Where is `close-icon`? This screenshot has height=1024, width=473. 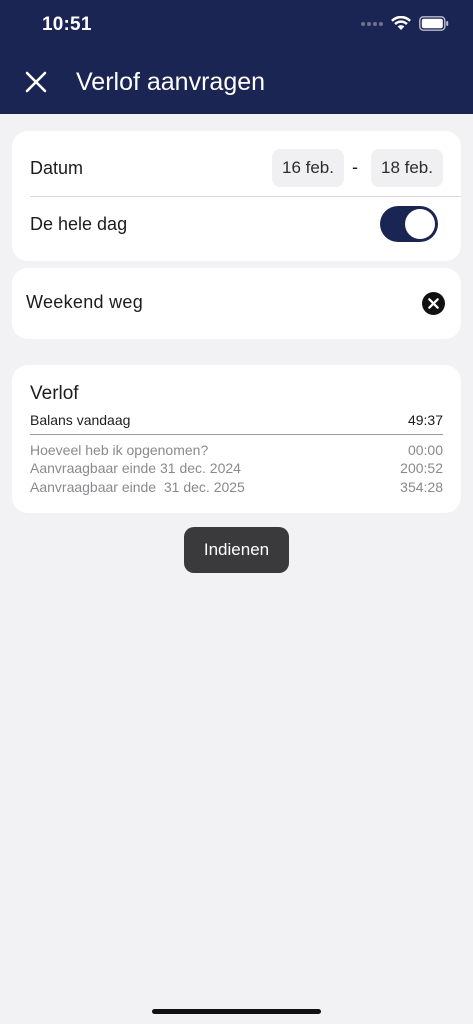 close-icon is located at coordinates (36, 82).